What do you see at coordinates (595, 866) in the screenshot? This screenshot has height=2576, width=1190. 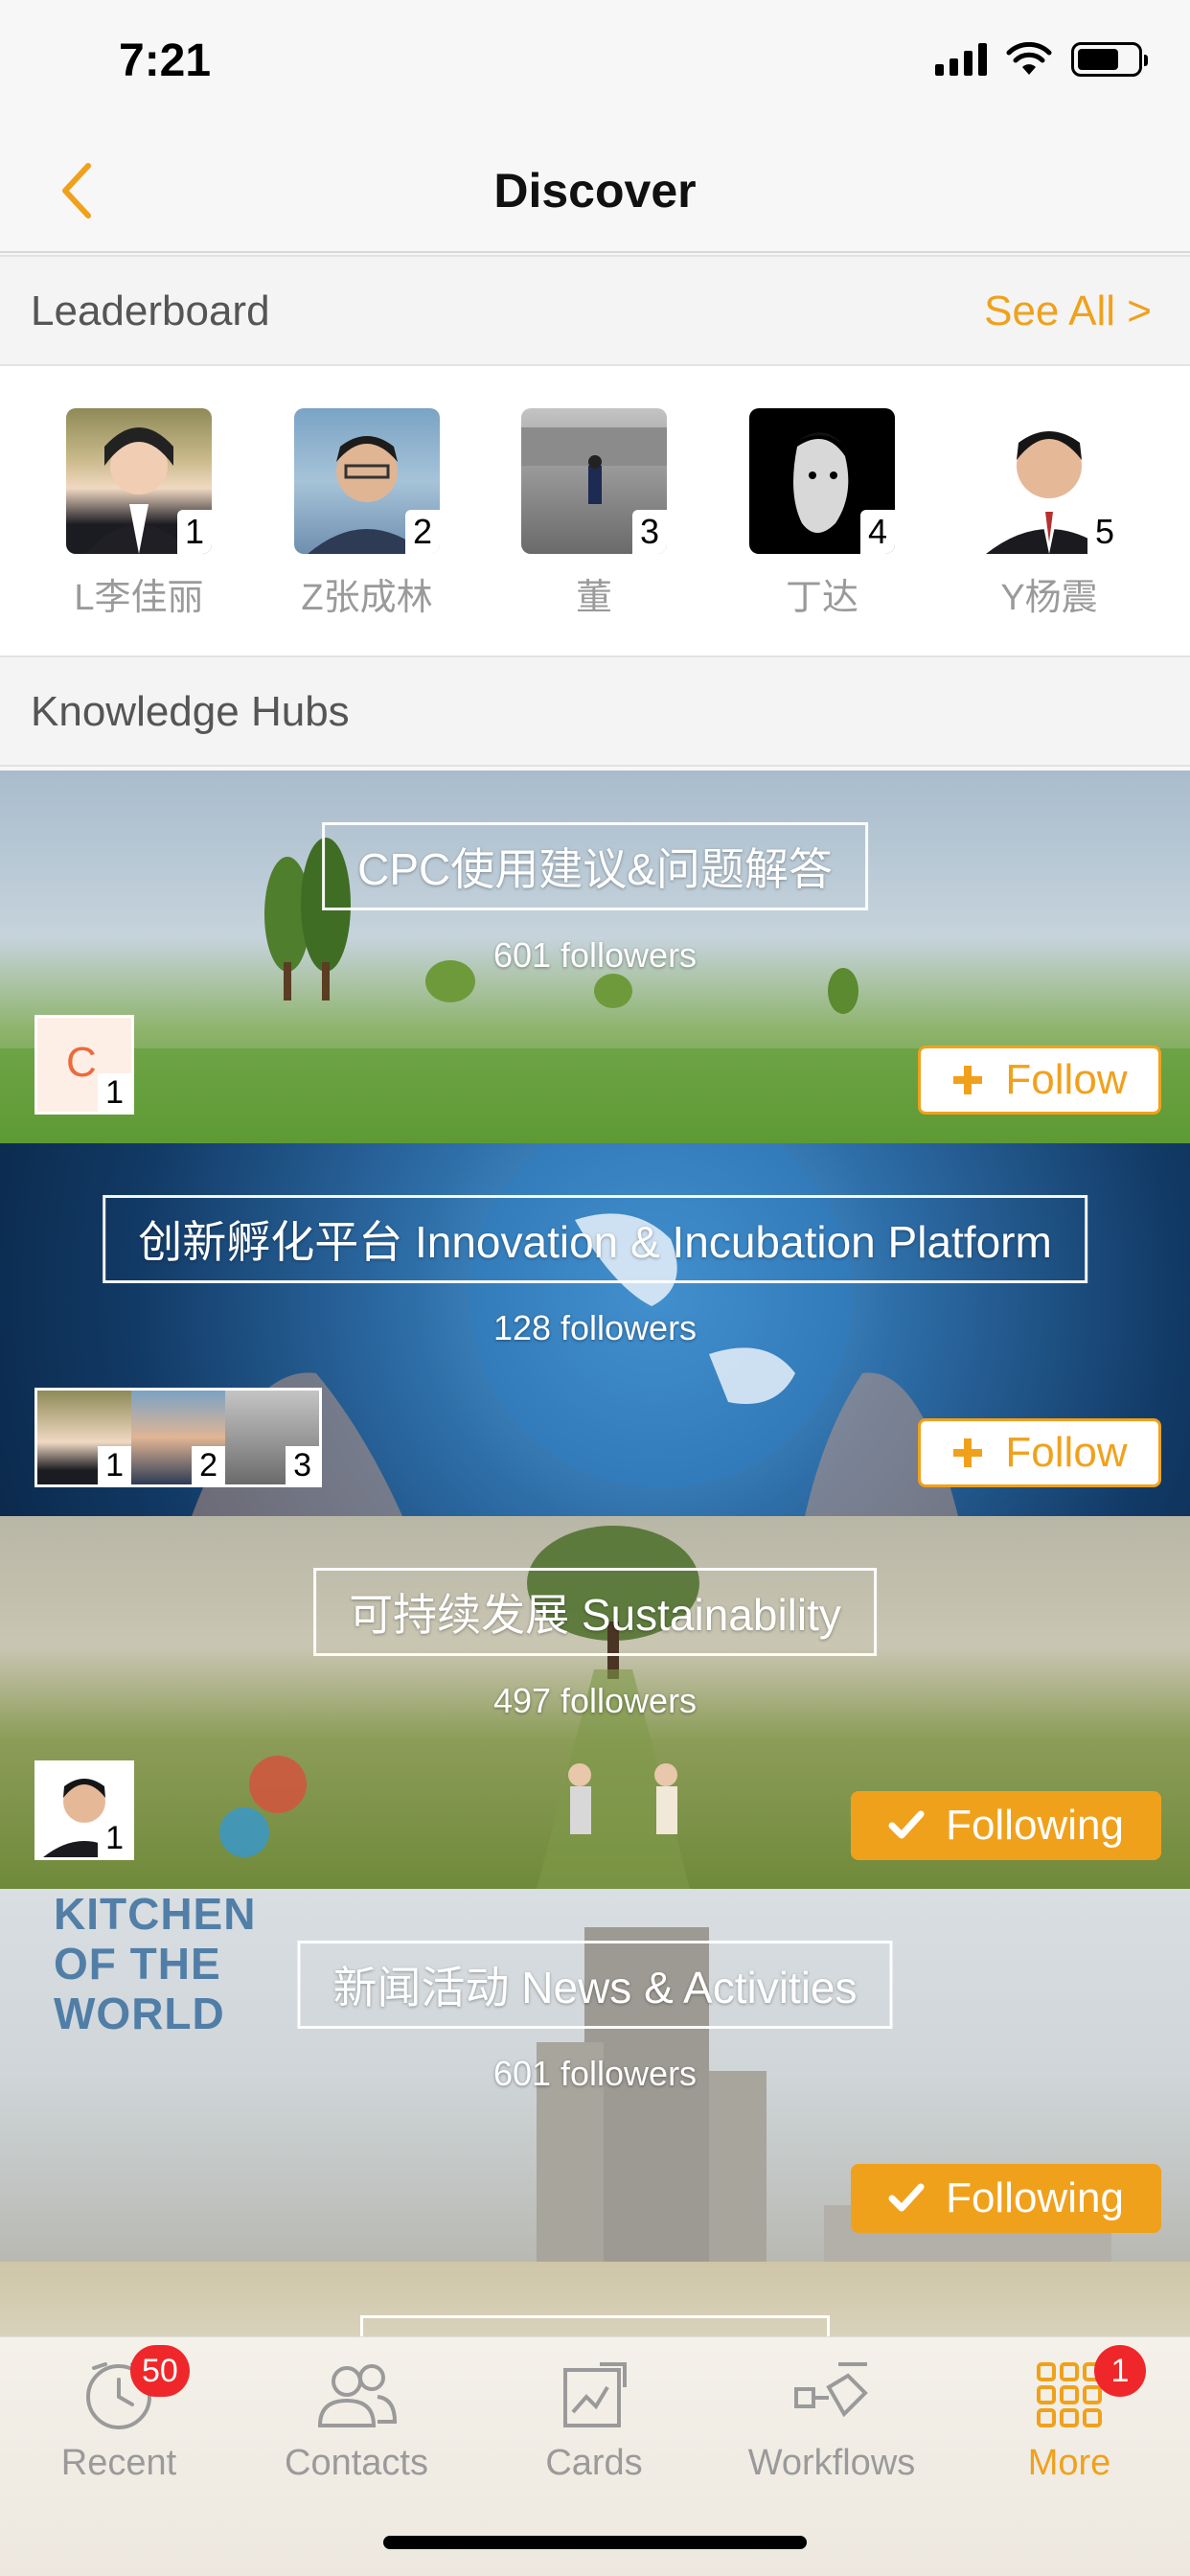 I see `hub-title: CPC使用建议&问题解答` at bounding box center [595, 866].